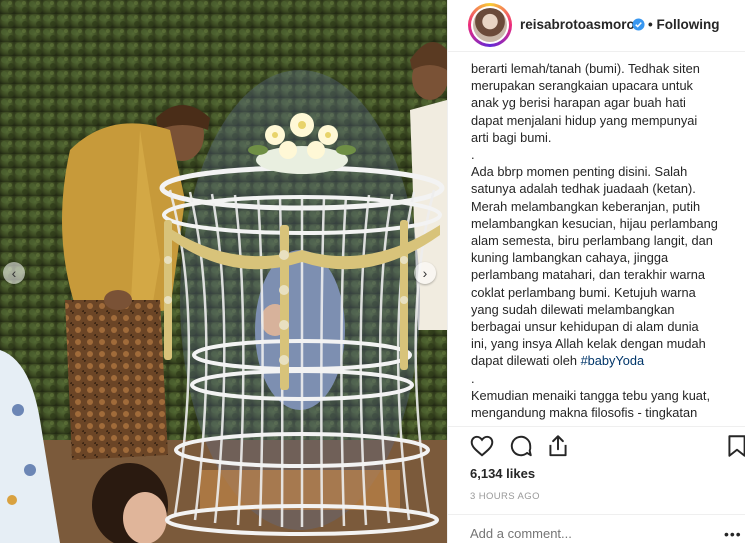 The width and height of the screenshot is (745, 543). What do you see at coordinates (14, 273) in the screenshot?
I see `carousel-prev-button: ‹` at bounding box center [14, 273].